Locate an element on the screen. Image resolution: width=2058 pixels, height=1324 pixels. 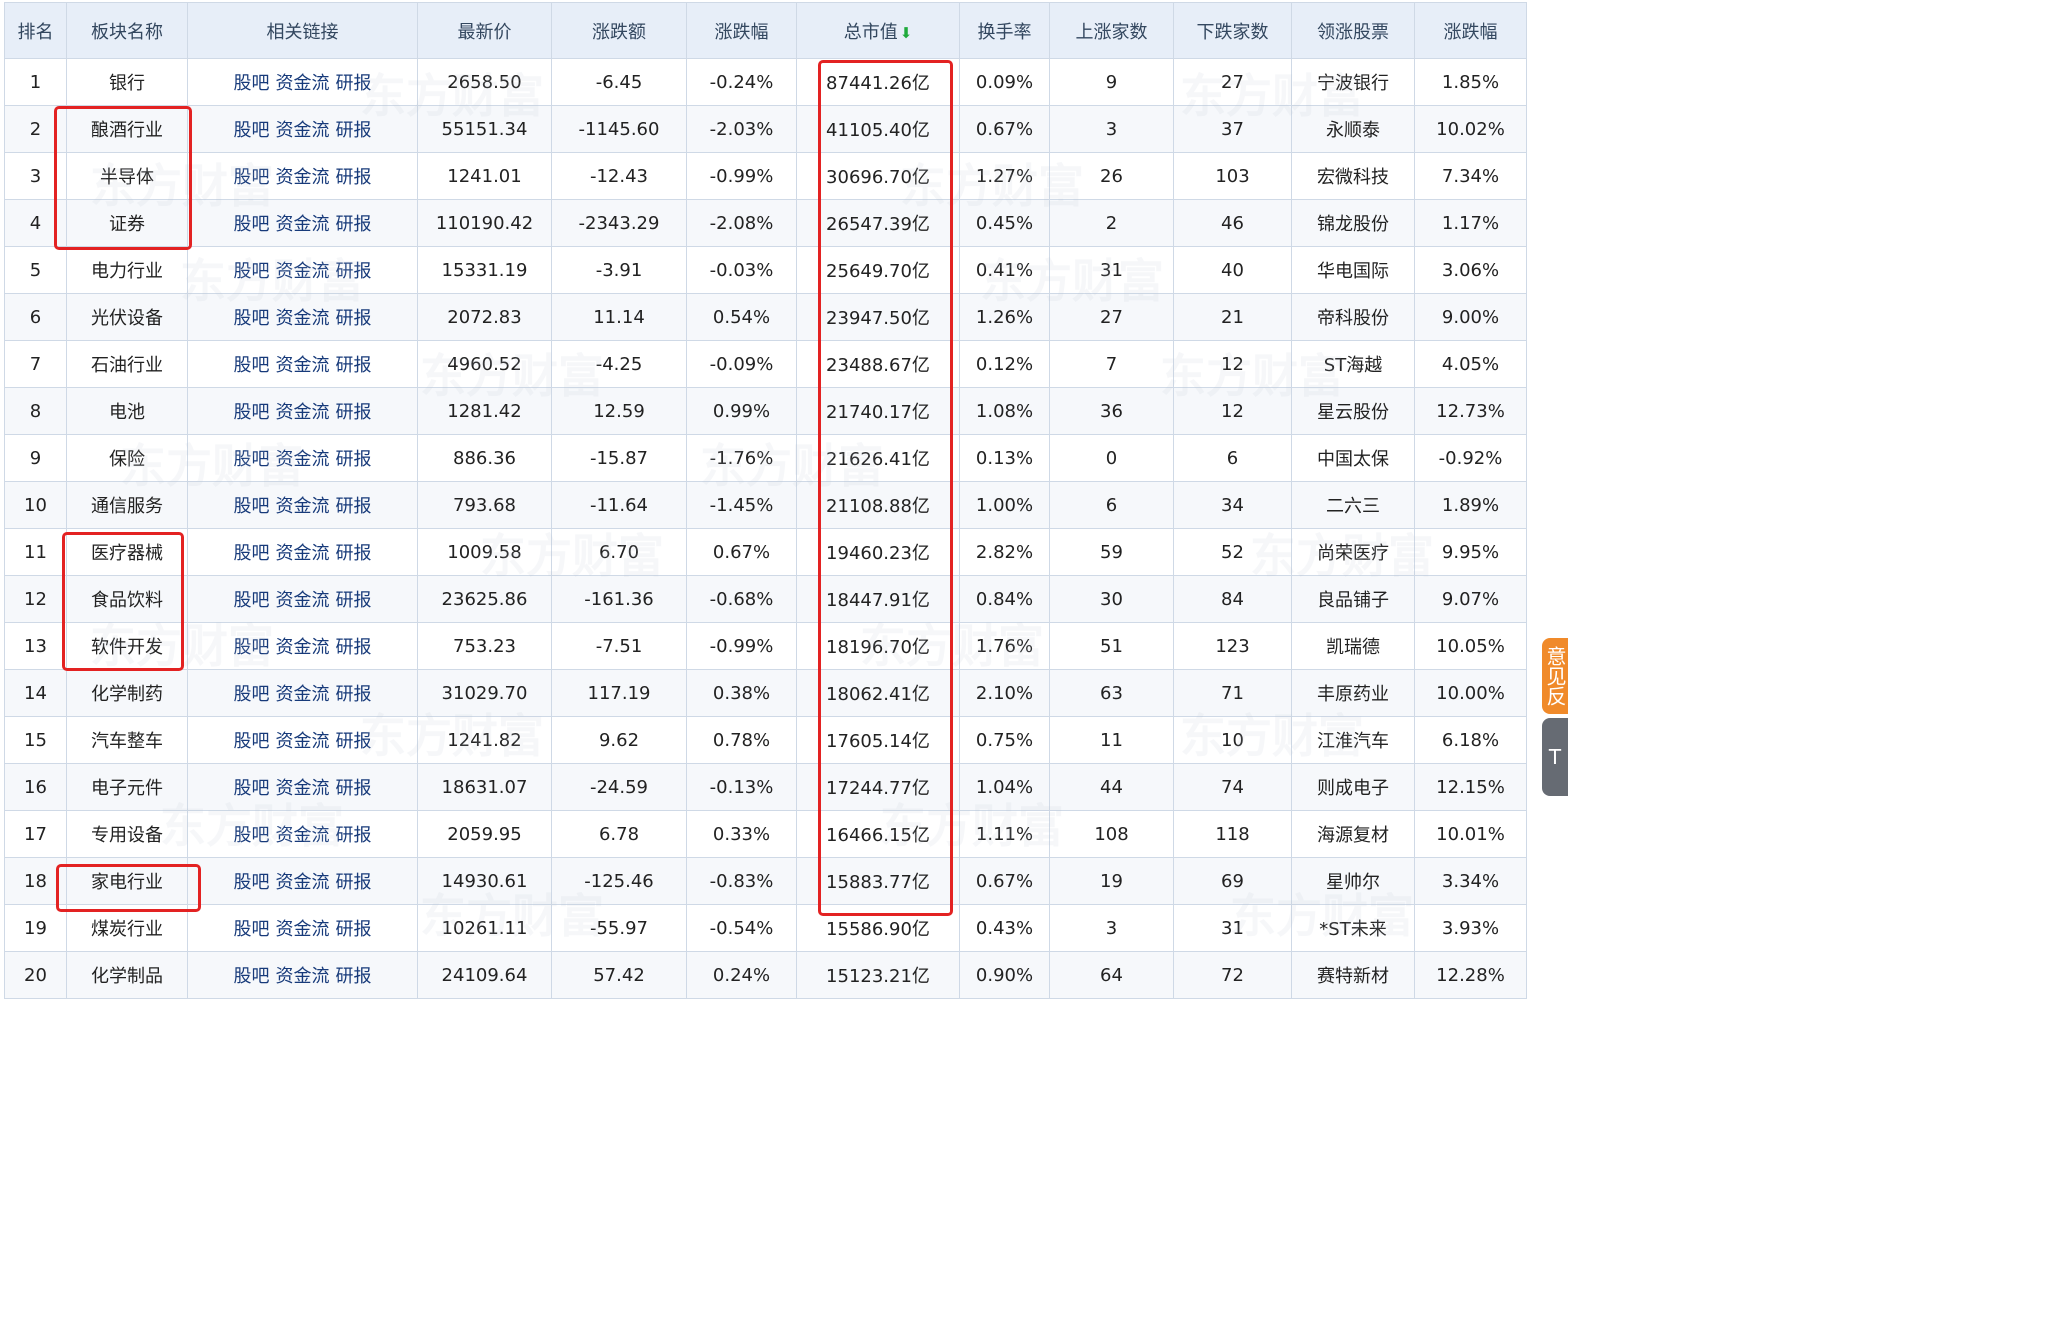
cell-sector-name: 软件开发 is located at coordinates (127, 646).